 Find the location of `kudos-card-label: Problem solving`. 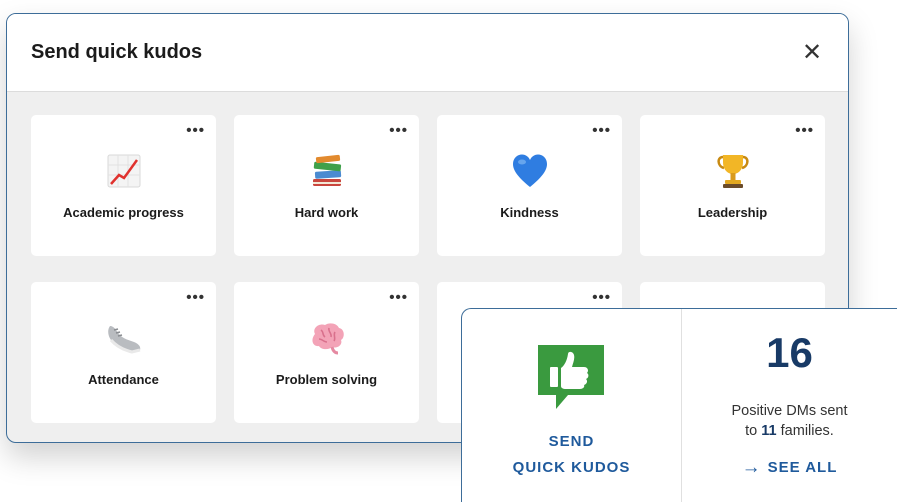

kudos-card-label: Problem solving is located at coordinates (326, 379).